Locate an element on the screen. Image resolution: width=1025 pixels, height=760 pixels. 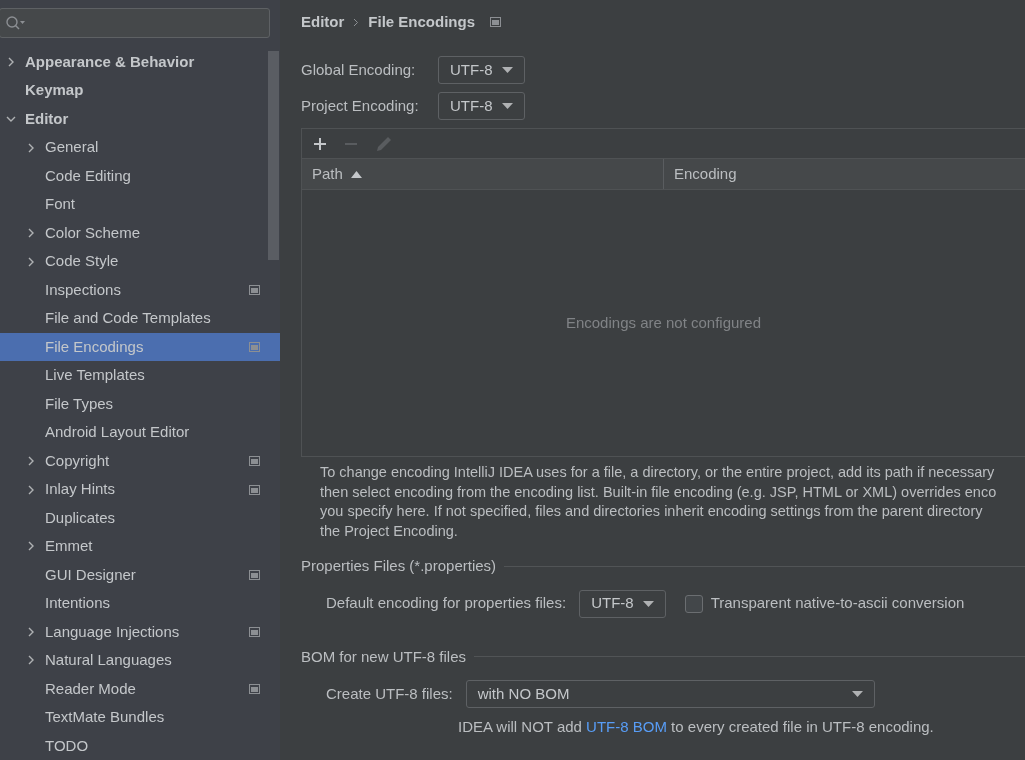
bom-dropdown: with NO BOM is located at coordinates (670, 694).